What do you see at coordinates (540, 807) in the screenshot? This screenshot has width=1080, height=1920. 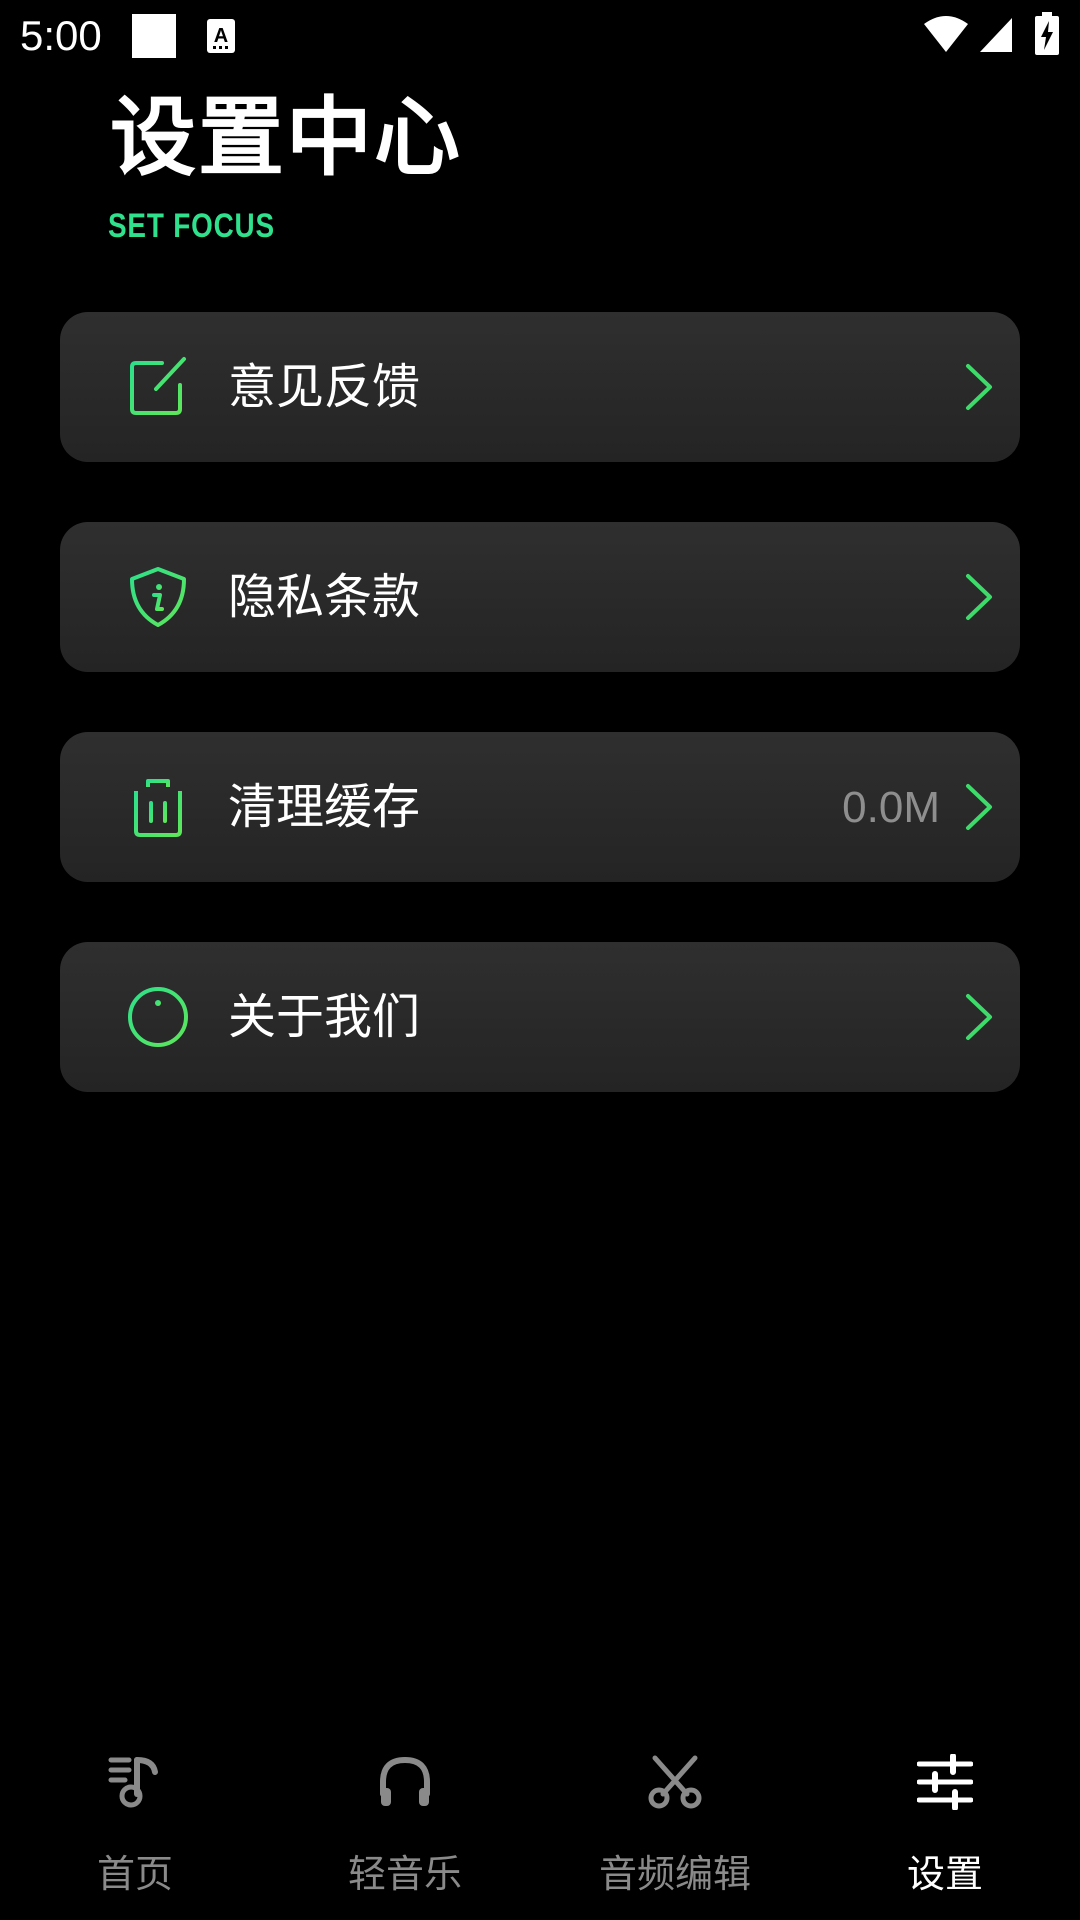 I see `menu-item-clear-cache: 清理缓存 0.0M` at bounding box center [540, 807].